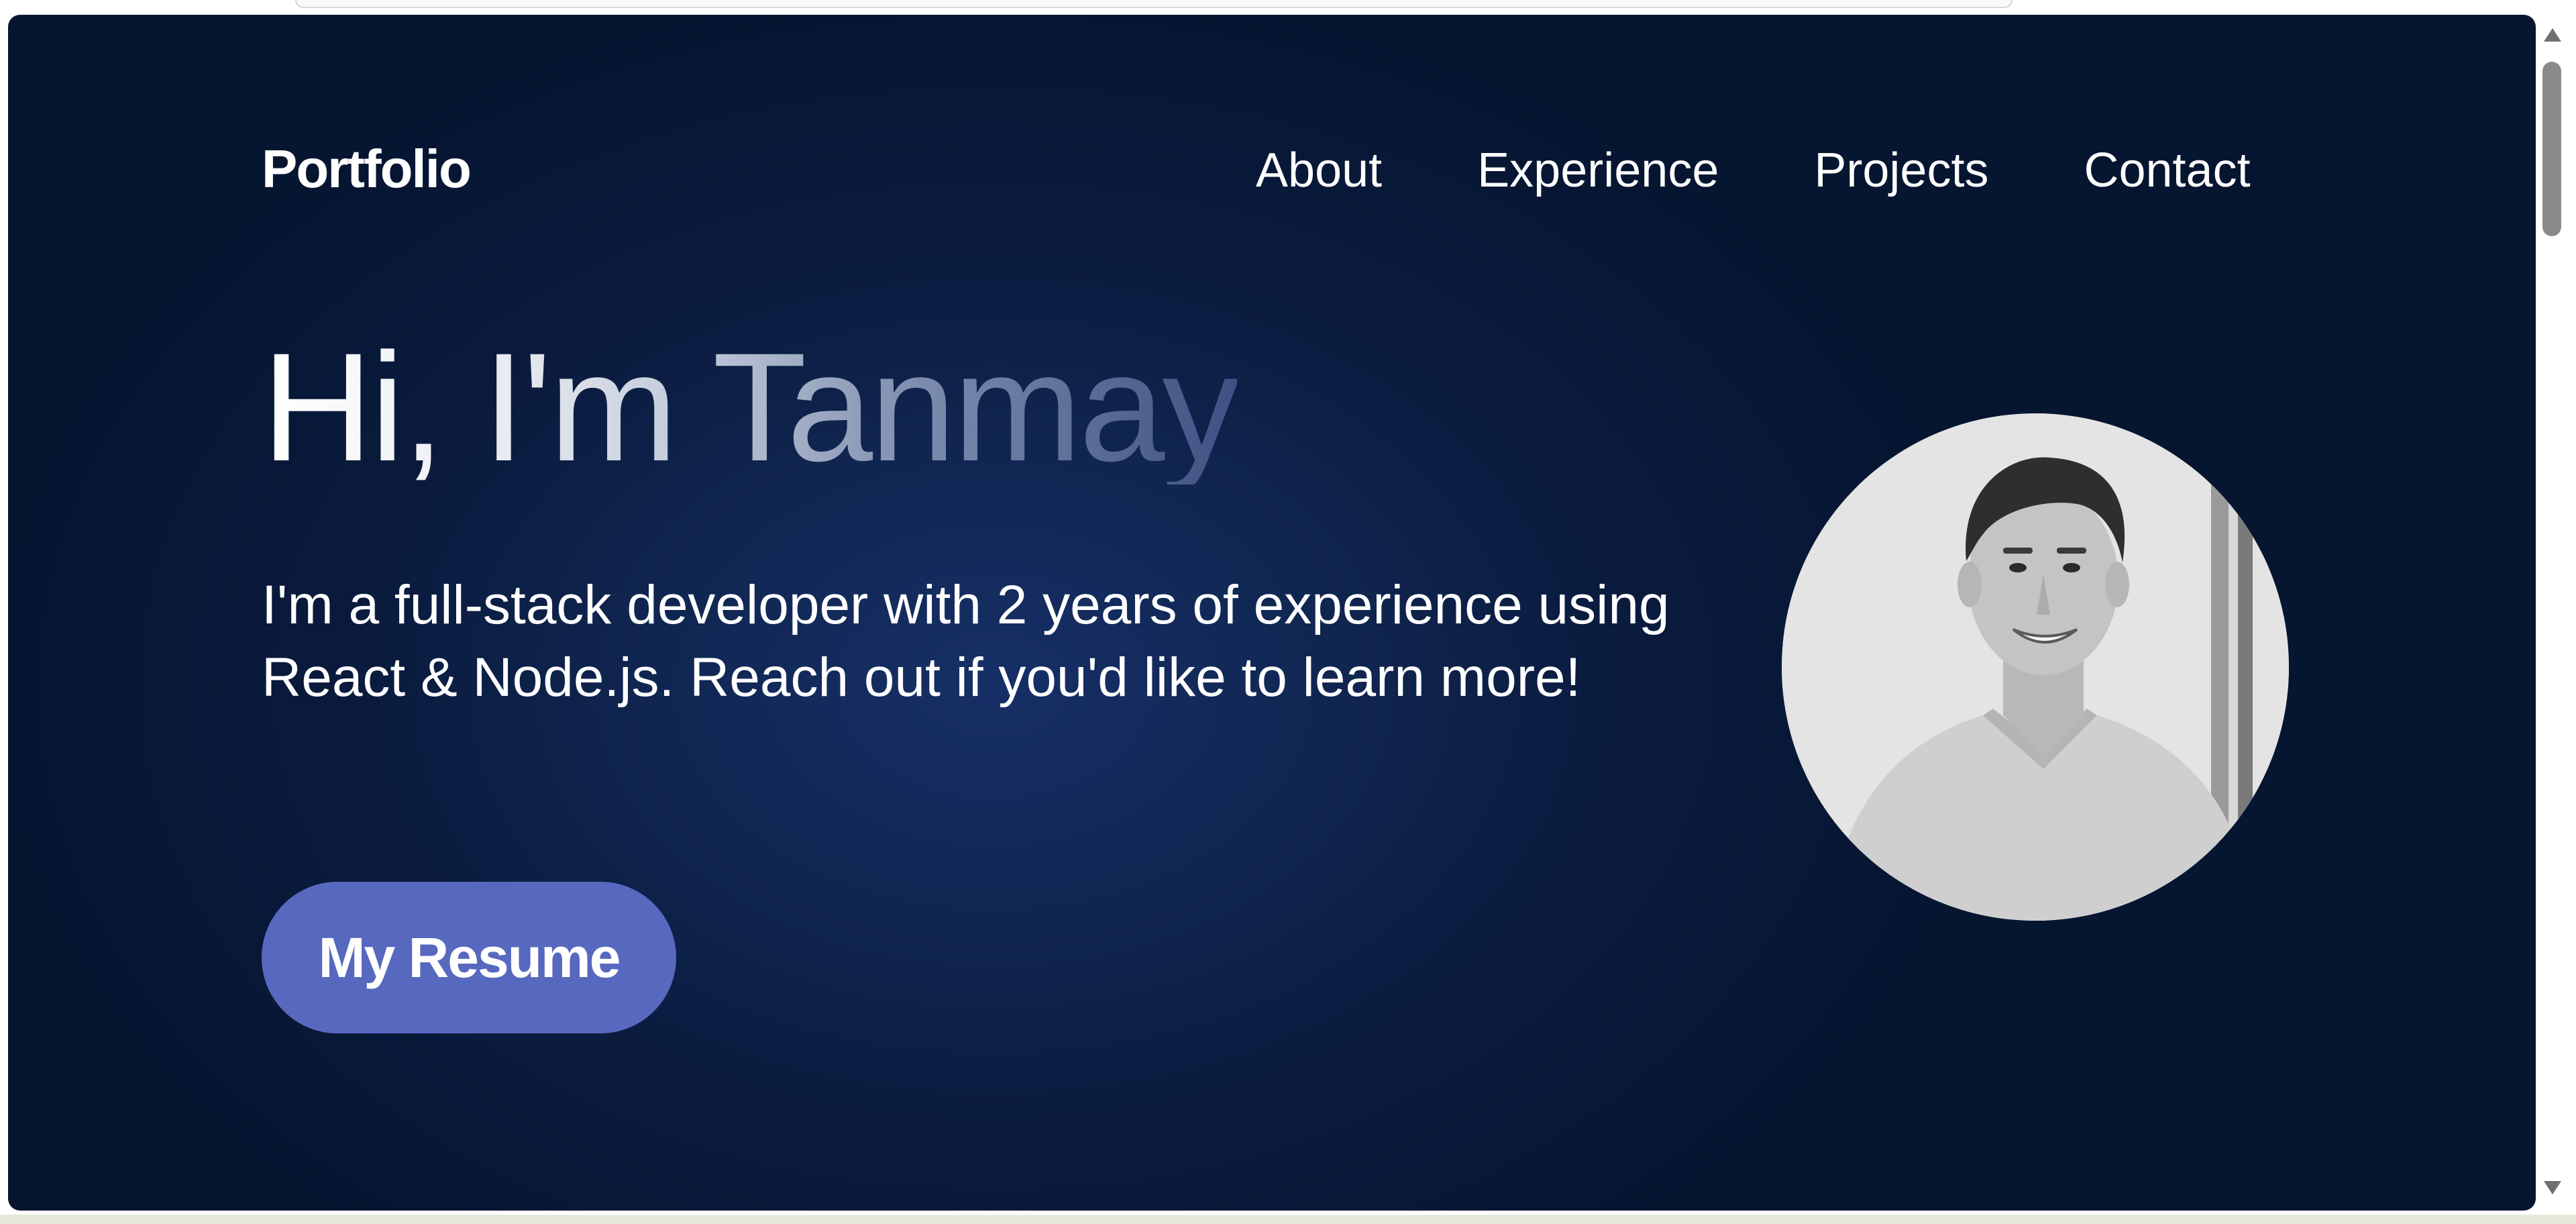 This screenshot has width=2576, height=1224. What do you see at coordinates (2552, 613) in the screenshot?
I see `vertical-scrollbar` at bounding box center [2552, 613].